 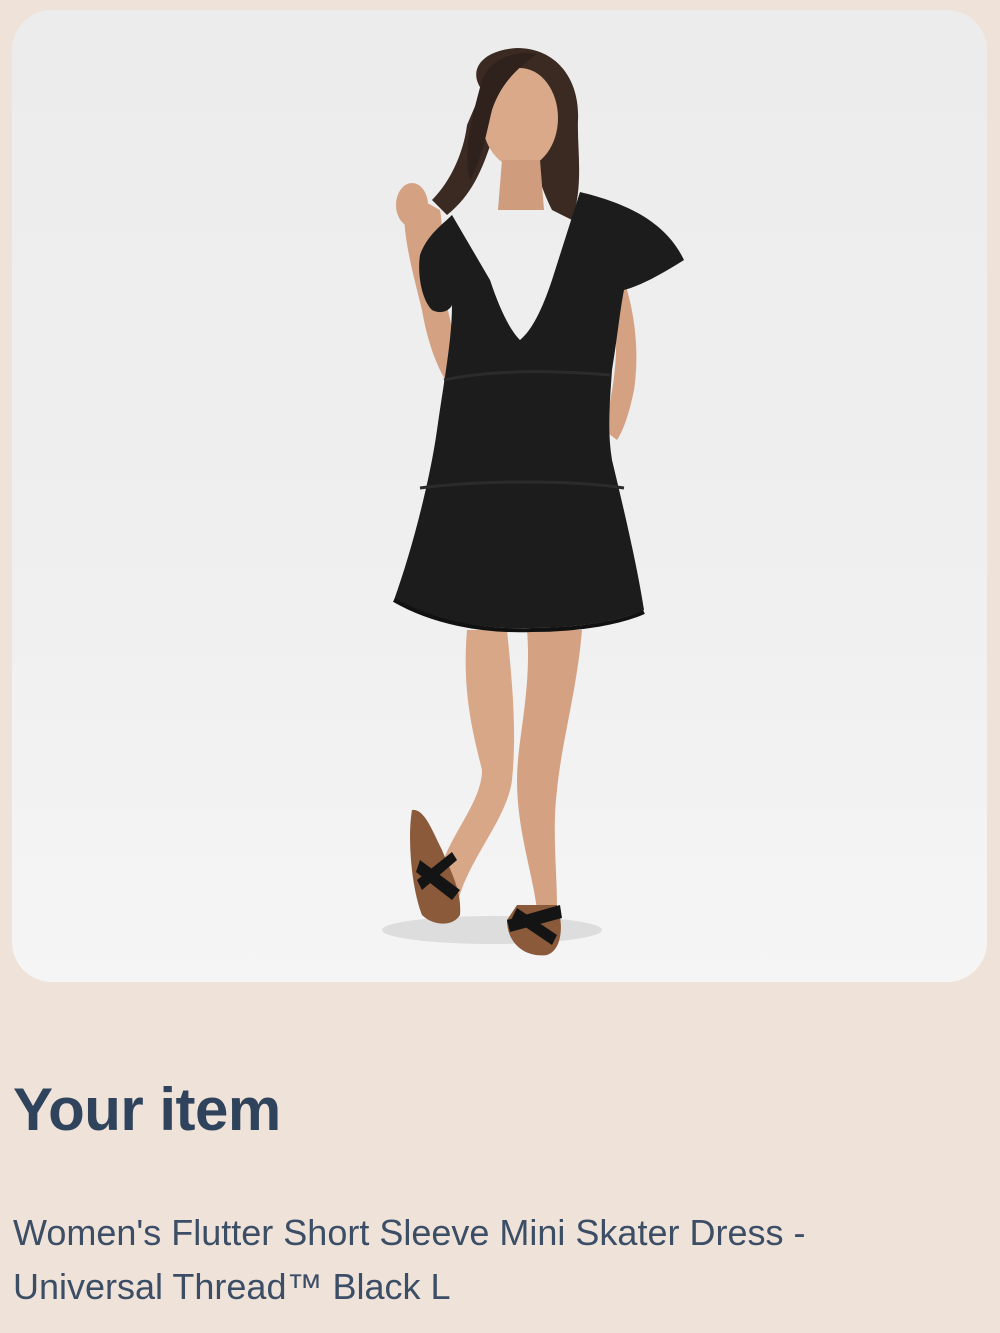 I want to click on leg-right, so click(x=549, y=770).